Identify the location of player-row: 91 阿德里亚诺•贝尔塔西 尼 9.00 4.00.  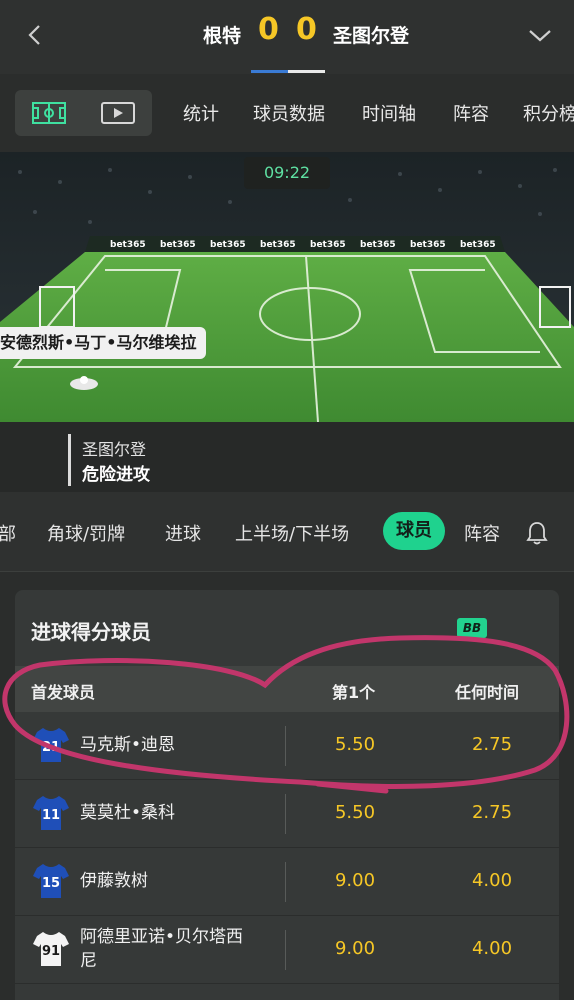
(287, 950).